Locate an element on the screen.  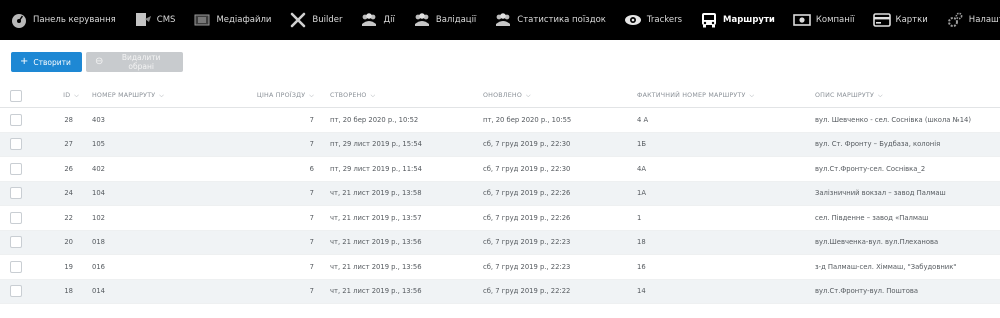
nav-item-label: Trackers is located at coordinates (664, 20).